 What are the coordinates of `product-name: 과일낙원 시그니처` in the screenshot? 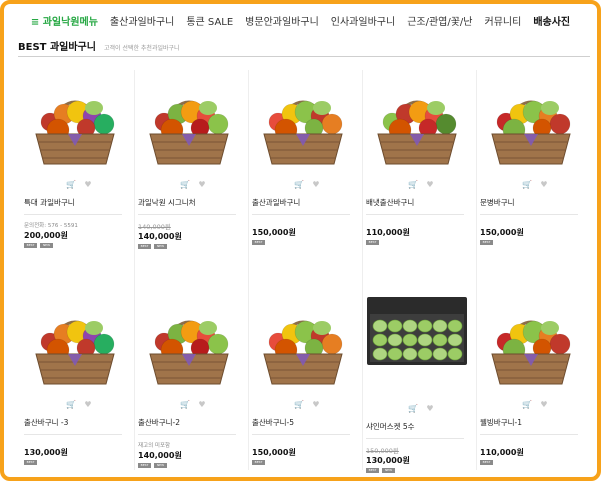 It's located at (193, 202).